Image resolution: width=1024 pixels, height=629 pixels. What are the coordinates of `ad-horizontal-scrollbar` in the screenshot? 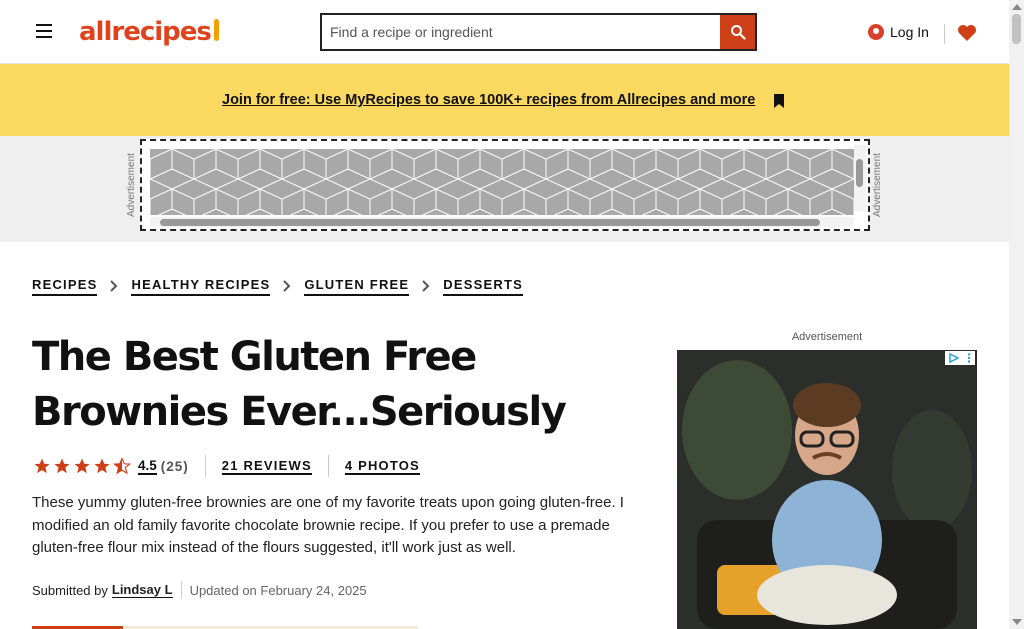 It's located at (502, 222).